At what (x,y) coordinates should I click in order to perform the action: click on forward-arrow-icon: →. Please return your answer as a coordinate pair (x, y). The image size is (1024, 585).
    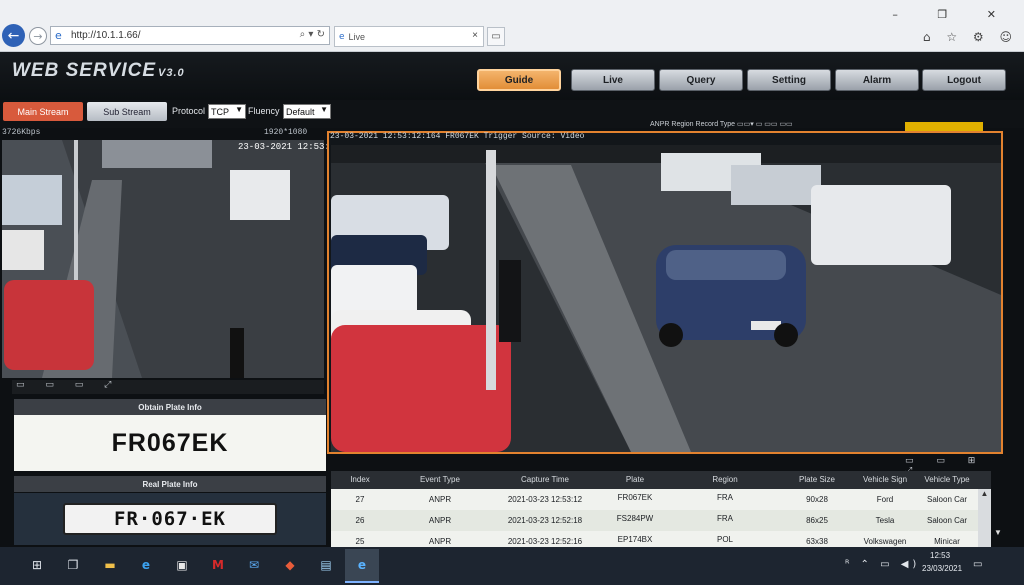
    Looking at the image, I should click on (38, 36).